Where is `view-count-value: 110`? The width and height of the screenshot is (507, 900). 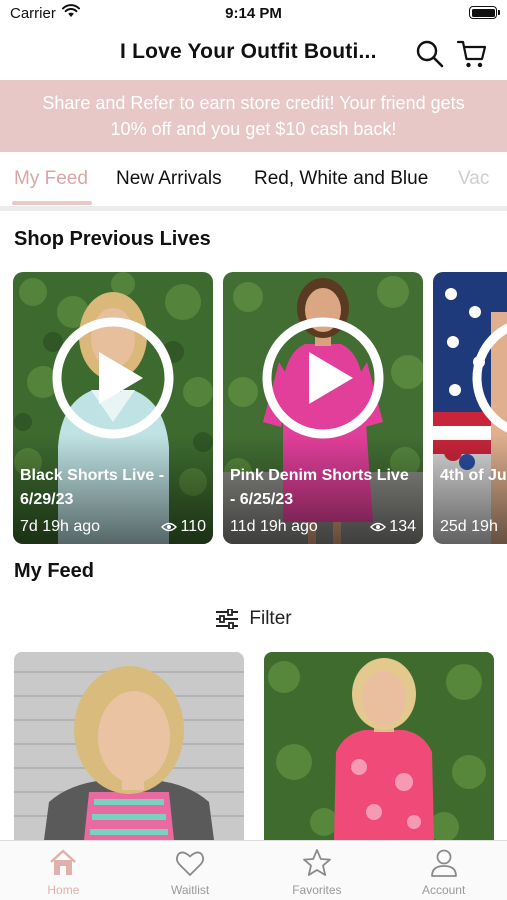 view-count-value: 110 is located at coordinates (193, 526).